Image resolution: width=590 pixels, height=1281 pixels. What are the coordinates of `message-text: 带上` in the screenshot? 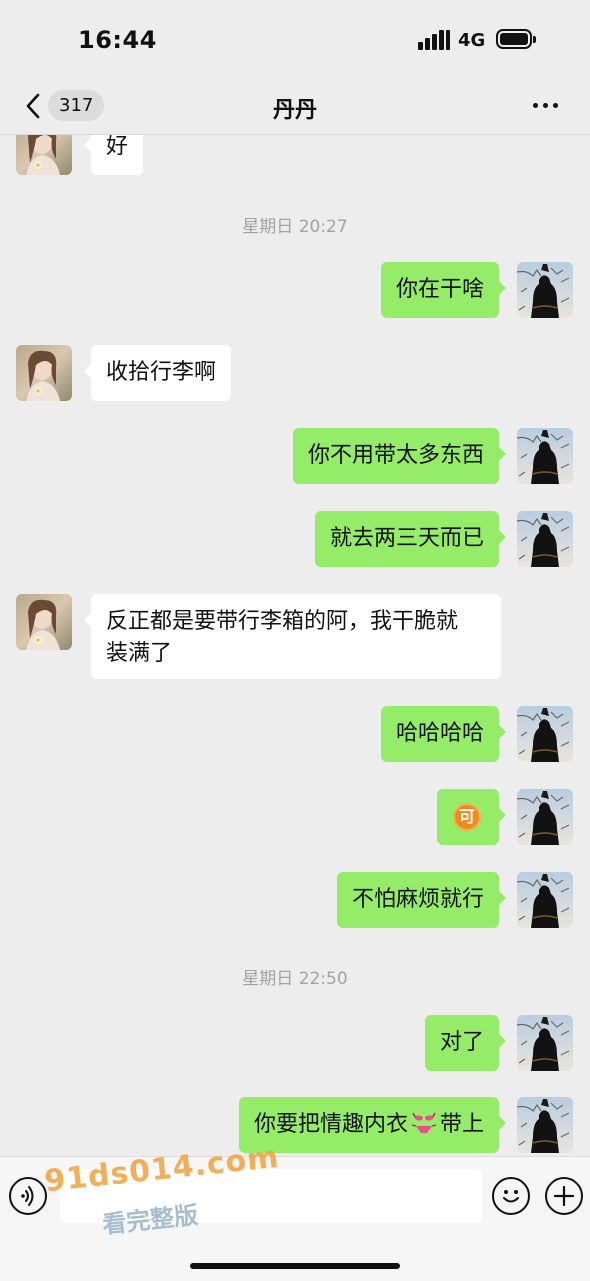 It's located at (461, 1124).